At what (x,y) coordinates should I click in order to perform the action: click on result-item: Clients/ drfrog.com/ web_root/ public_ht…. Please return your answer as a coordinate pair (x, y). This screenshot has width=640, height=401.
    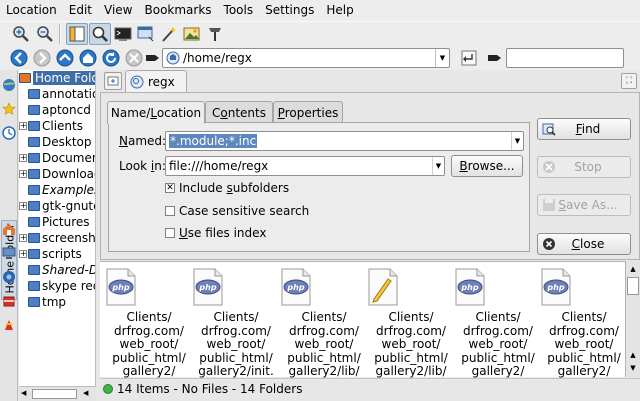
    Looking at the image, I should click on (411, 323).